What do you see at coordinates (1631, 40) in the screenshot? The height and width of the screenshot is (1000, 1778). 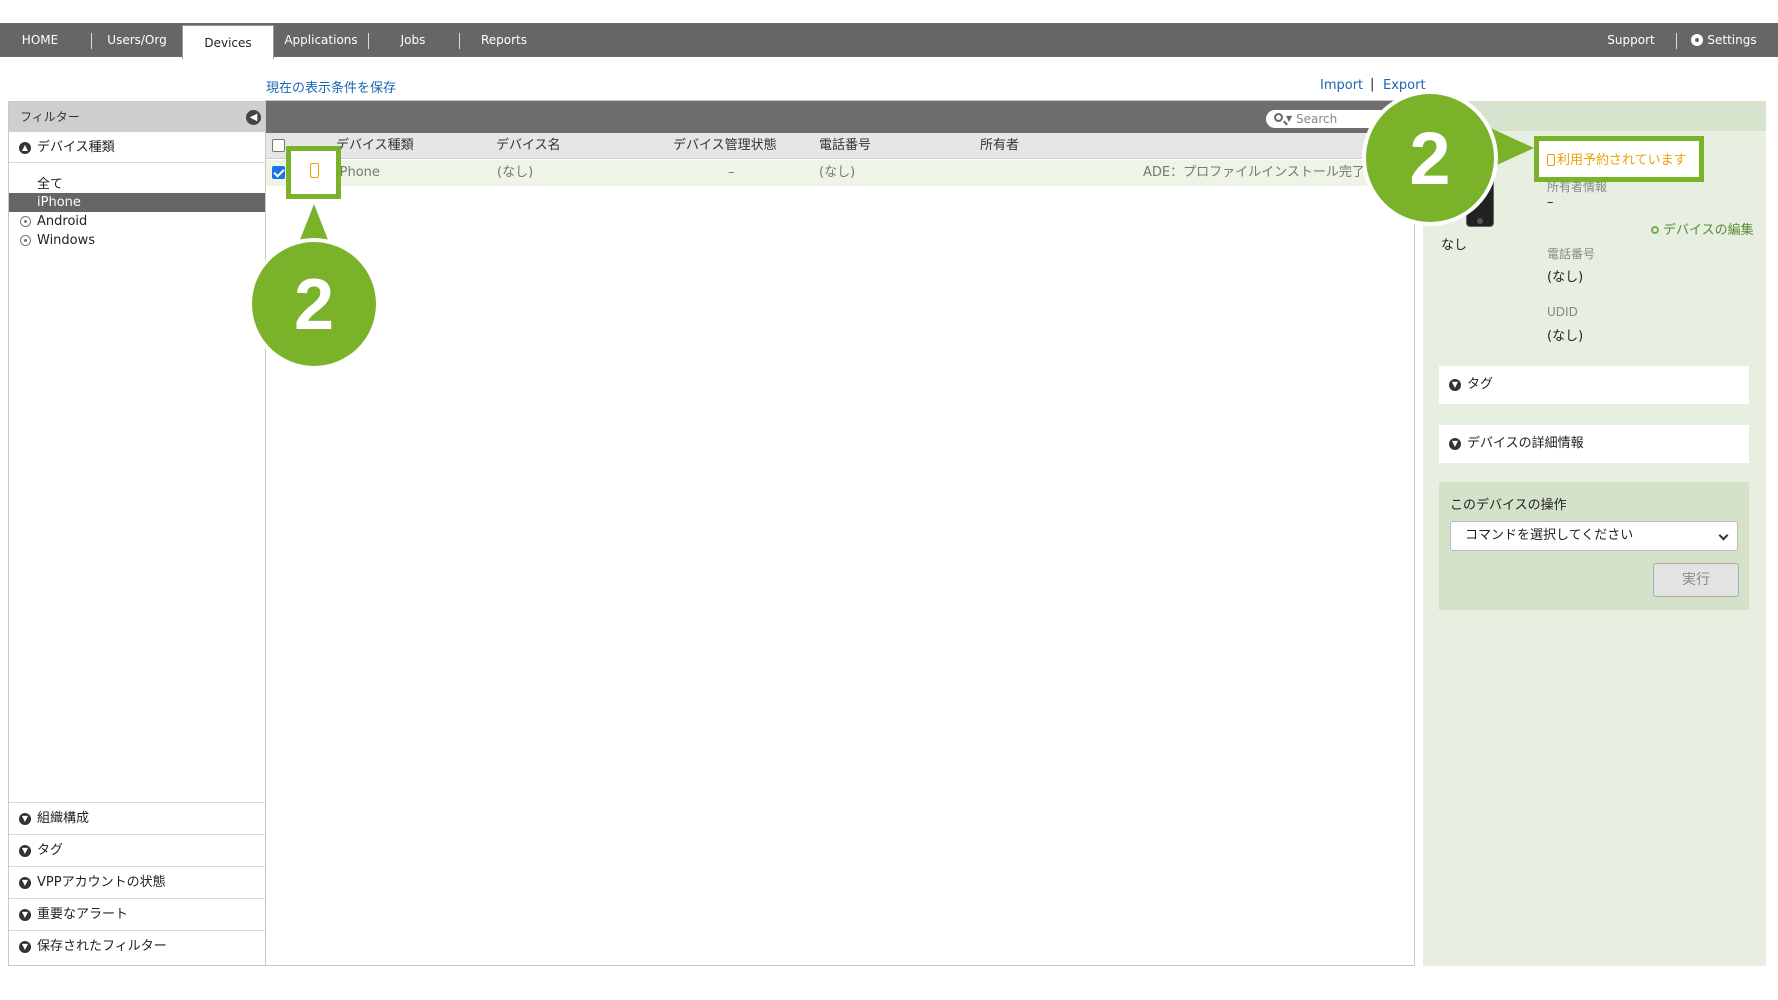 I see `nav-support: Support` at bounding box center [1631, 40].